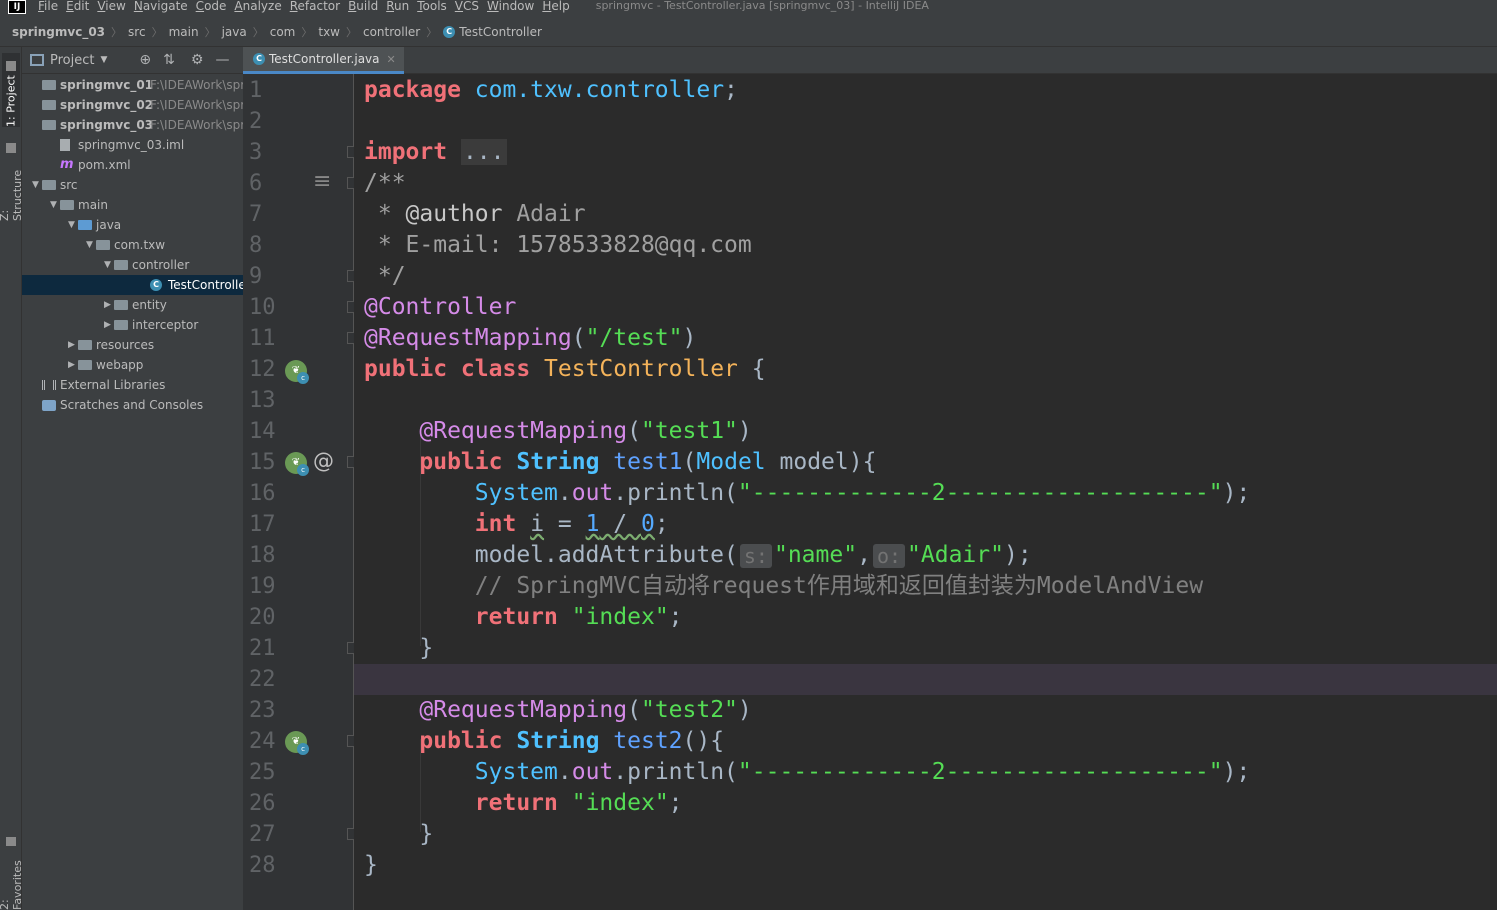 The height and width of the screenshot is (910, 1497). What do you see at coordinates (132, 145) in the screenshot?
I see `tree-item-springmvc-03-iml: springmvc_03.iml` at bounding box center [132, 145].